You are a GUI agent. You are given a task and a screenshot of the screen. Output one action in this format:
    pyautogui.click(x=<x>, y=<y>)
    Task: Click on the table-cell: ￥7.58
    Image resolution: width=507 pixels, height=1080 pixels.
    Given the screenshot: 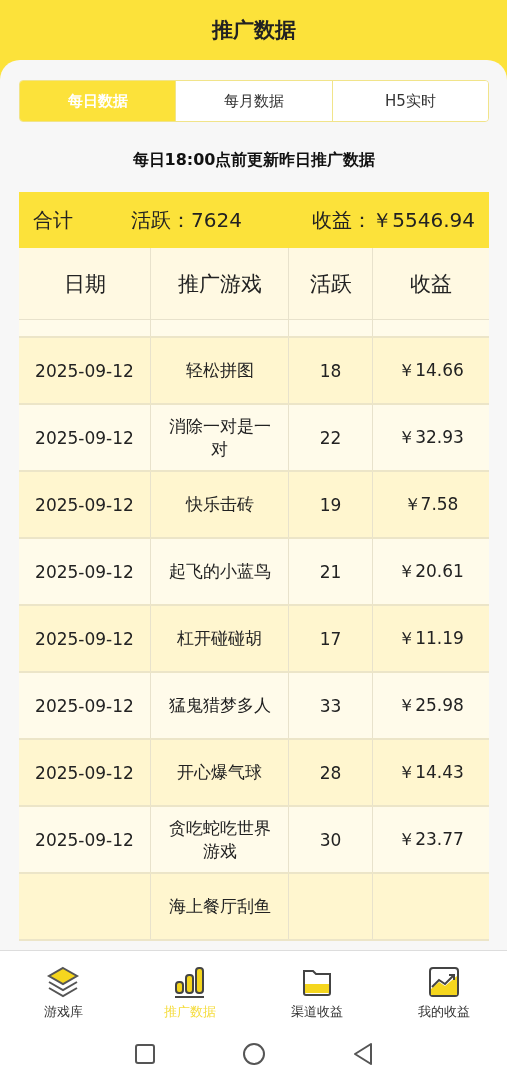 What is the action you would take?
    pyautogui.click(x=430, y=504)
    